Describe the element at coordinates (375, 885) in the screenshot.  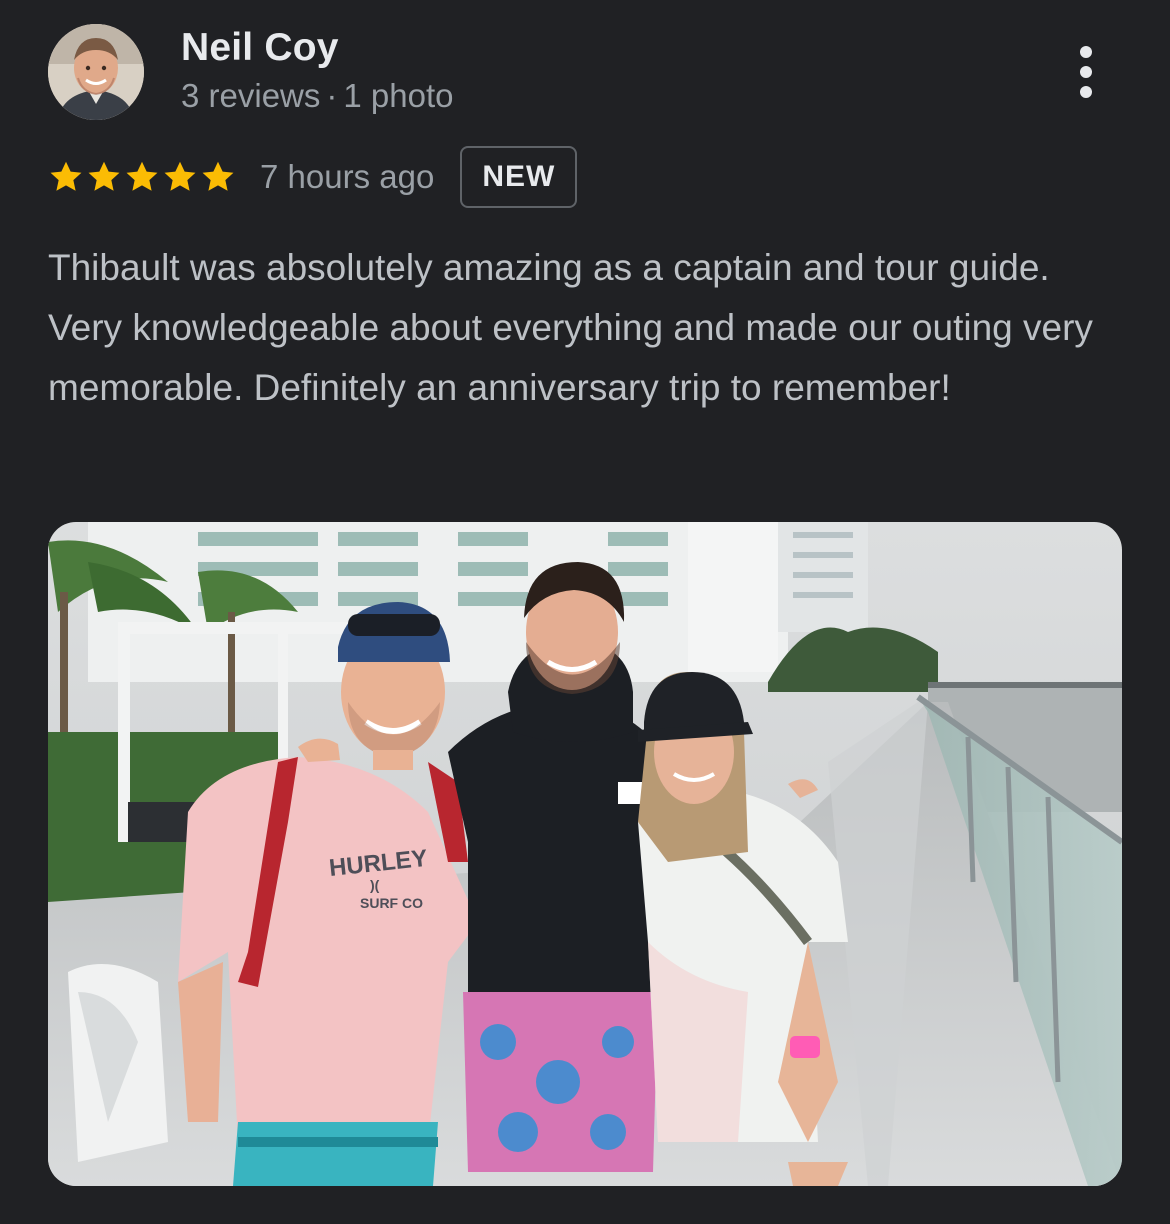
I see `shirt-mark: )(` at that location.